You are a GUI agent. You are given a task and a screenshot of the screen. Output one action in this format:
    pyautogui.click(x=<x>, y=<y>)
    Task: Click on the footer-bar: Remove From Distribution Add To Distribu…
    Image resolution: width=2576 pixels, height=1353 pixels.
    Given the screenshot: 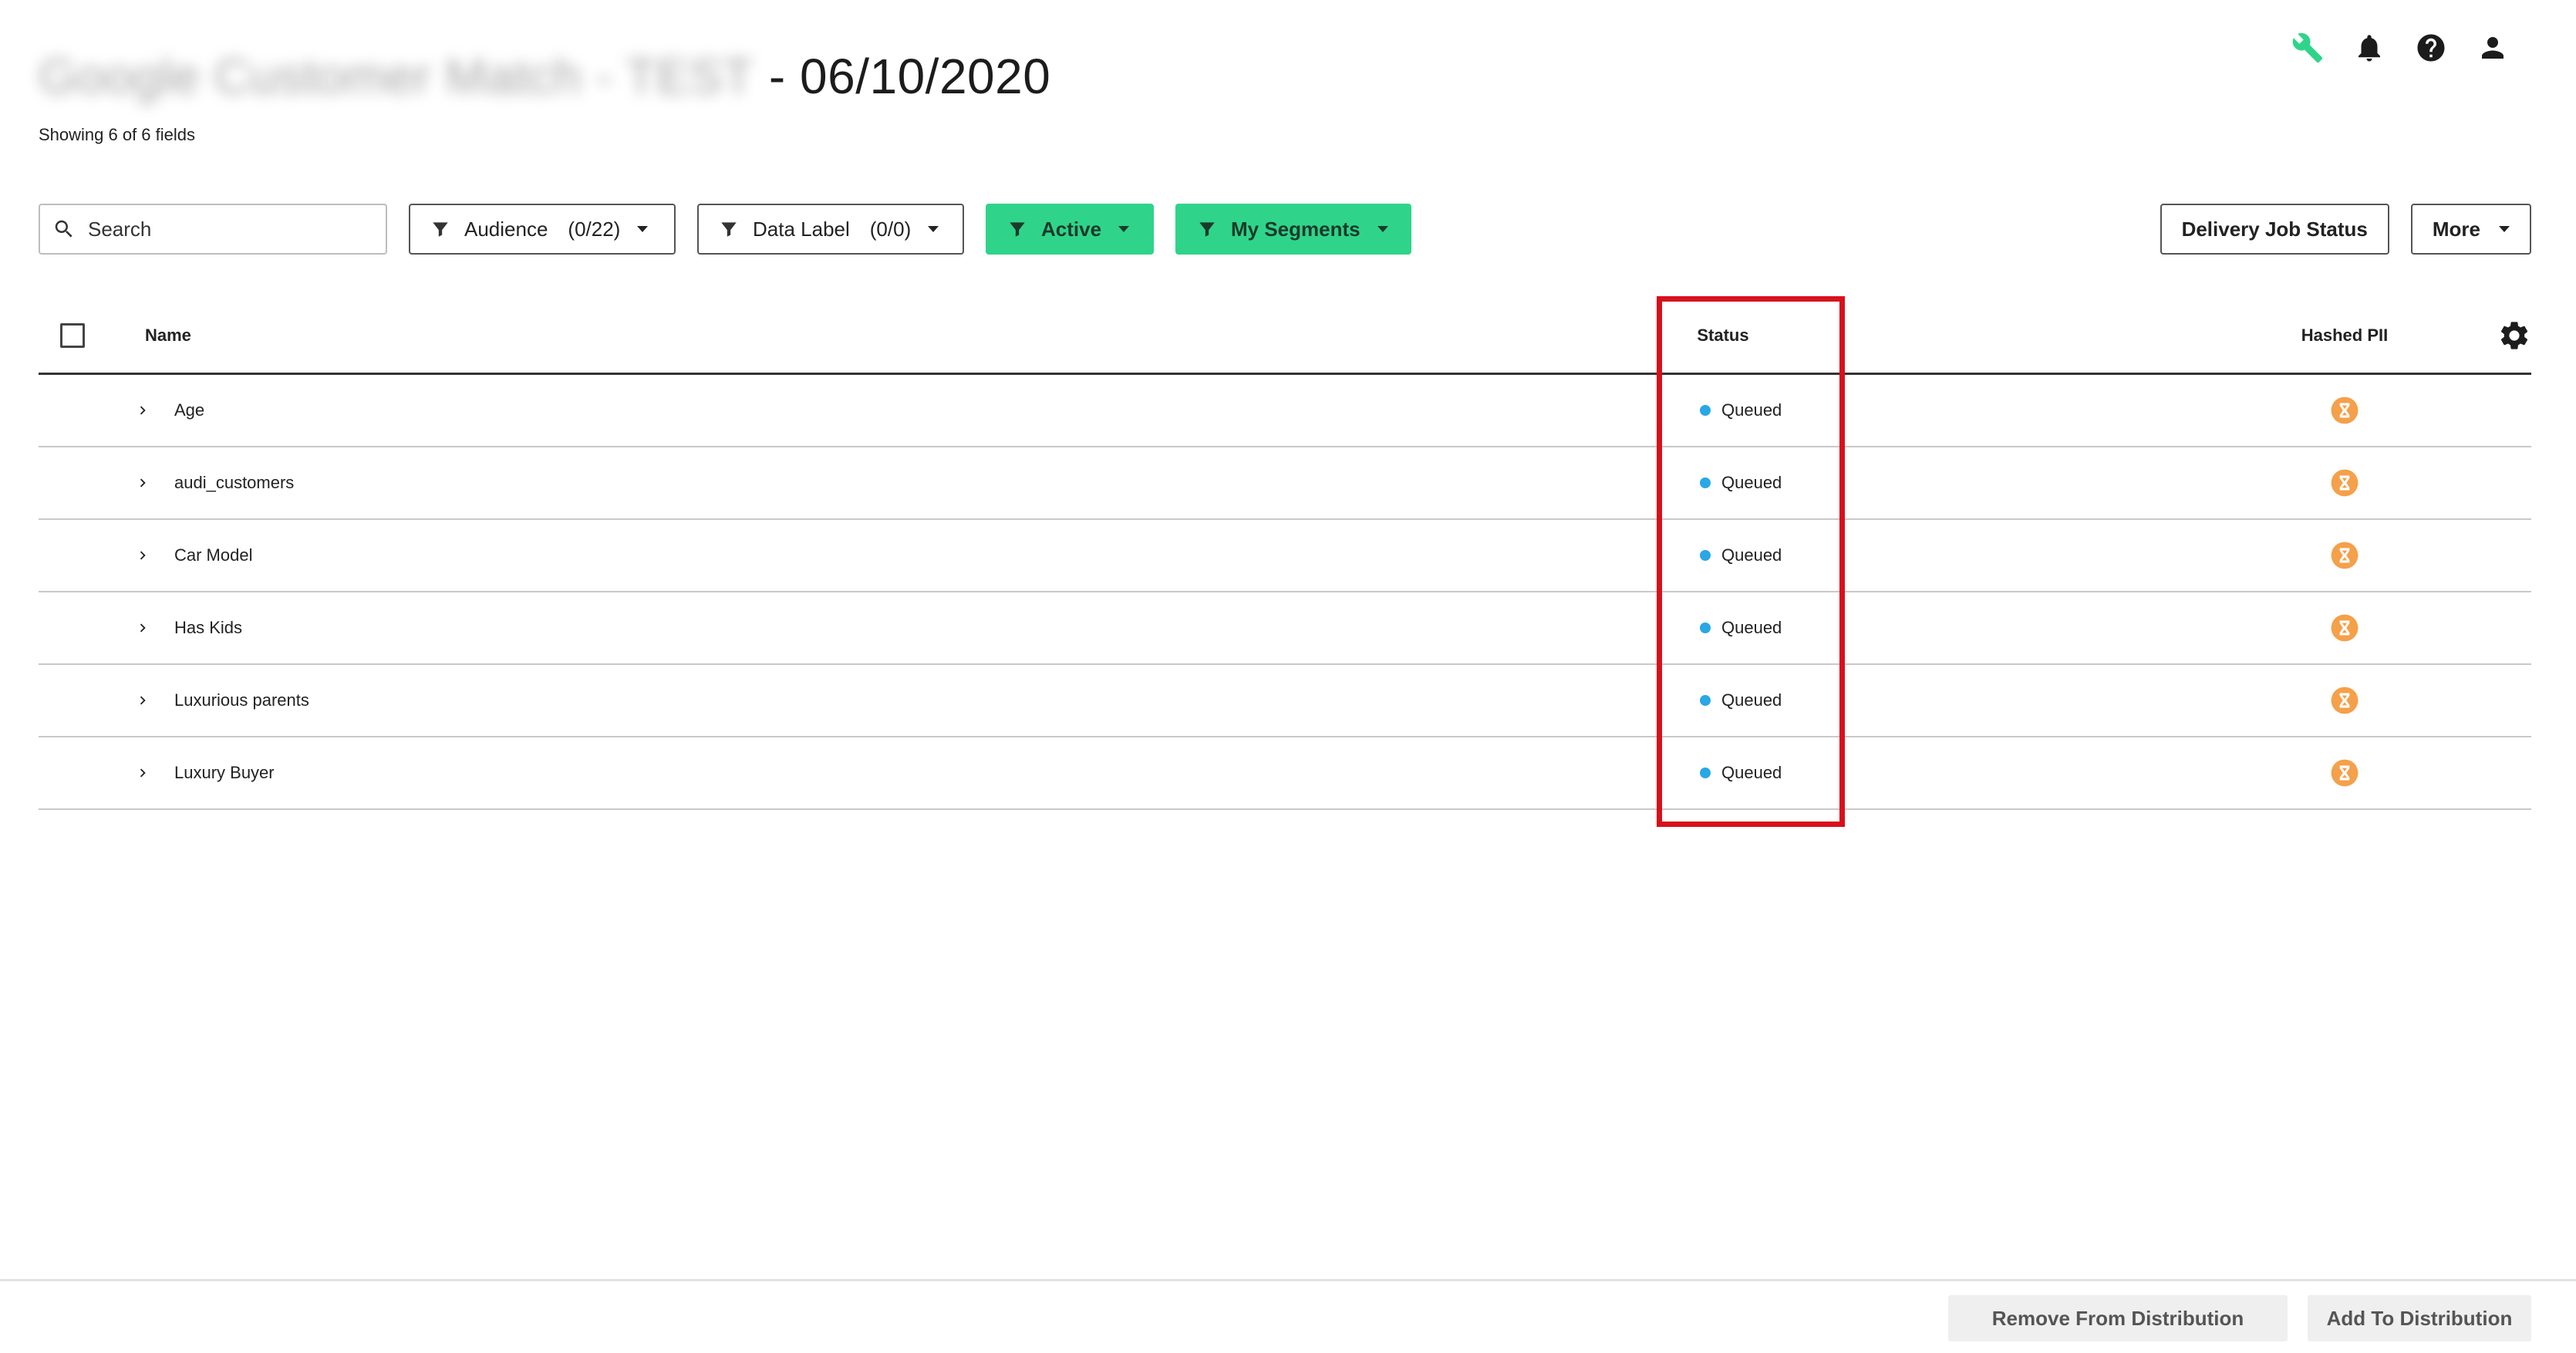 What is the action you would take?
    pyautogui.click(x=1288, y=1316)
    